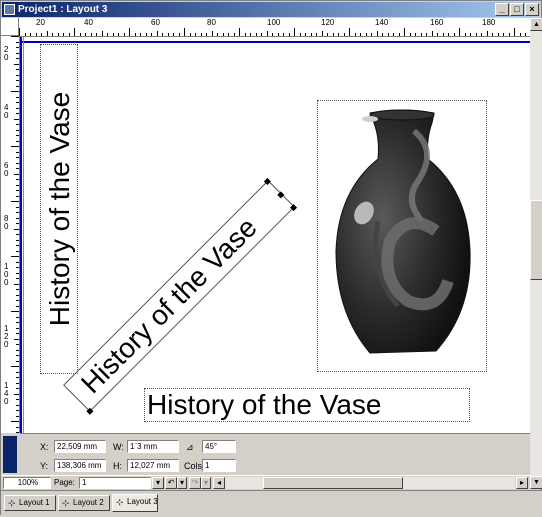  I want to click on redo-icon: ↷, so click(195, 483).